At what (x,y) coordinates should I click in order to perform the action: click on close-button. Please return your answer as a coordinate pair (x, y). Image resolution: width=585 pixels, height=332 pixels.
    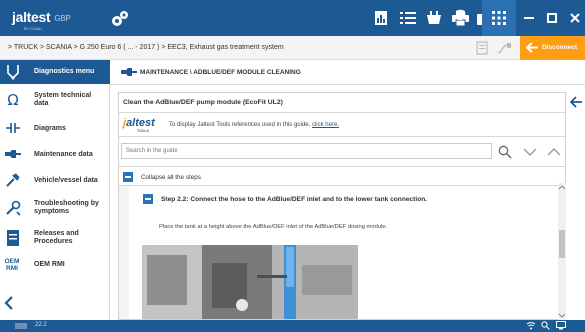
    Looking at the image, I should click on (574, 18).